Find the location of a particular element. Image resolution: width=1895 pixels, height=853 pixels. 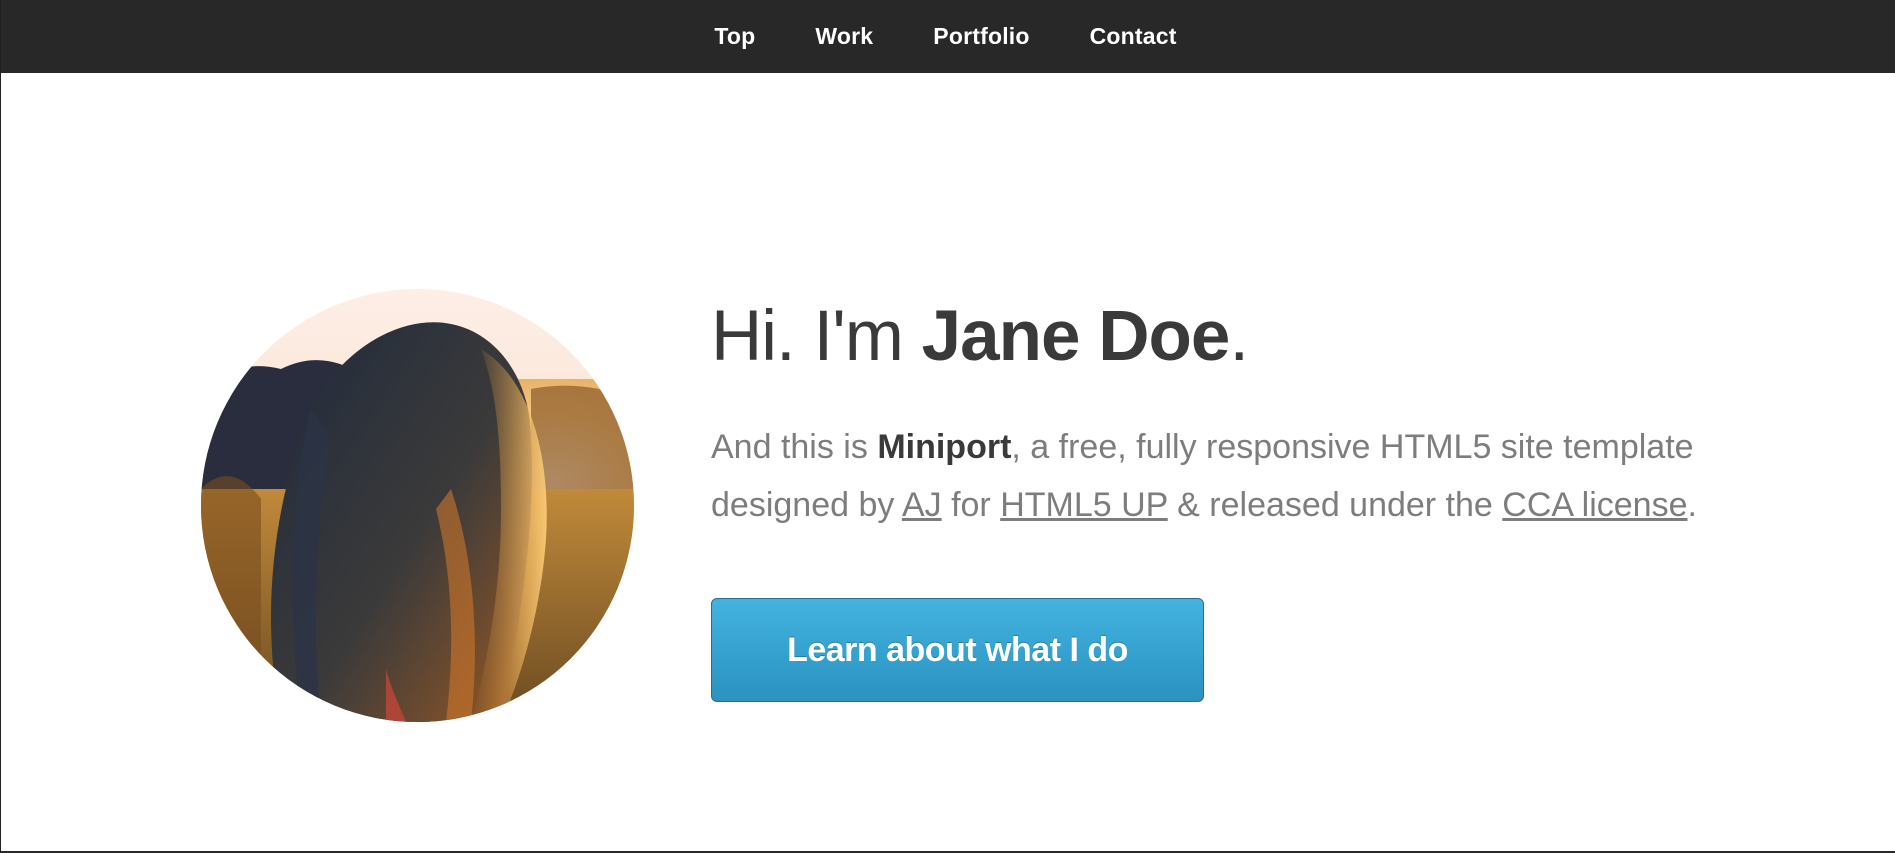

nav-link-top: Top is located at coordinates (734, 36).